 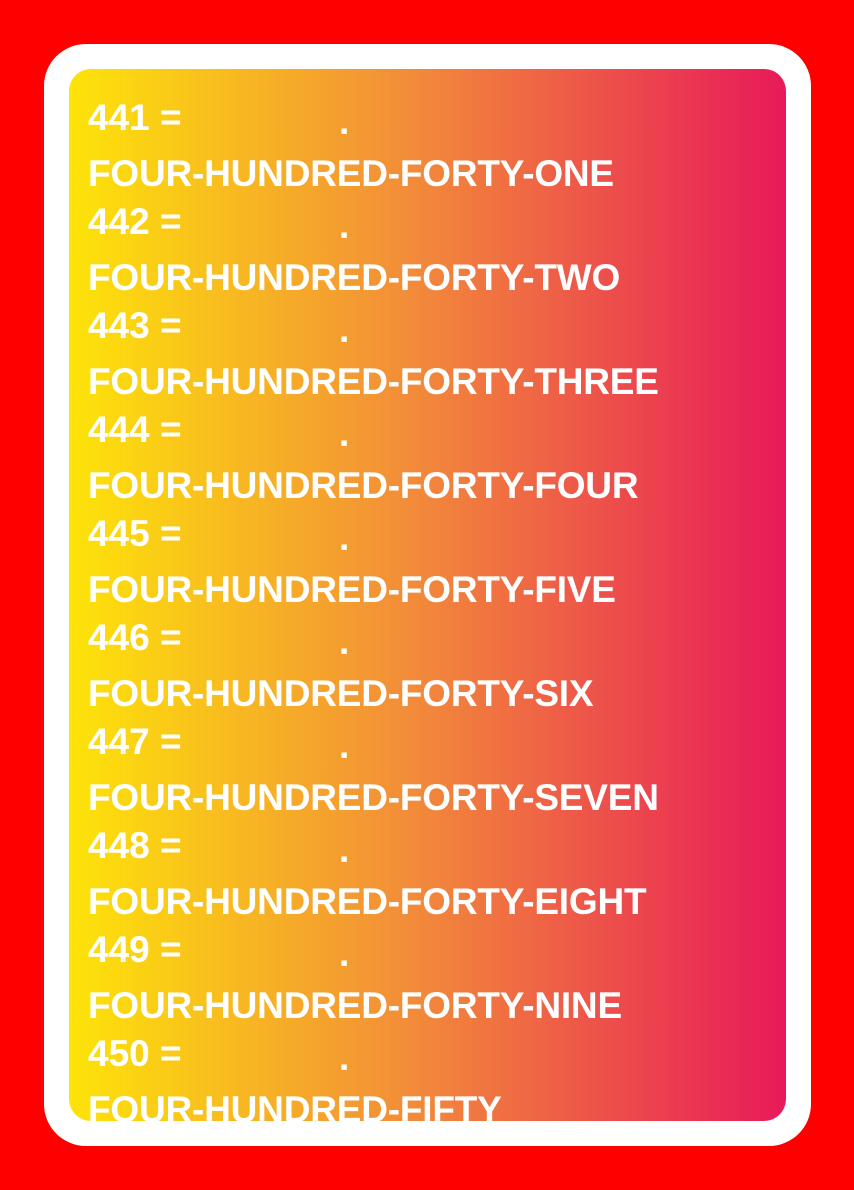 I want to click on number-label: 441 =, so click(x=135, y=117).